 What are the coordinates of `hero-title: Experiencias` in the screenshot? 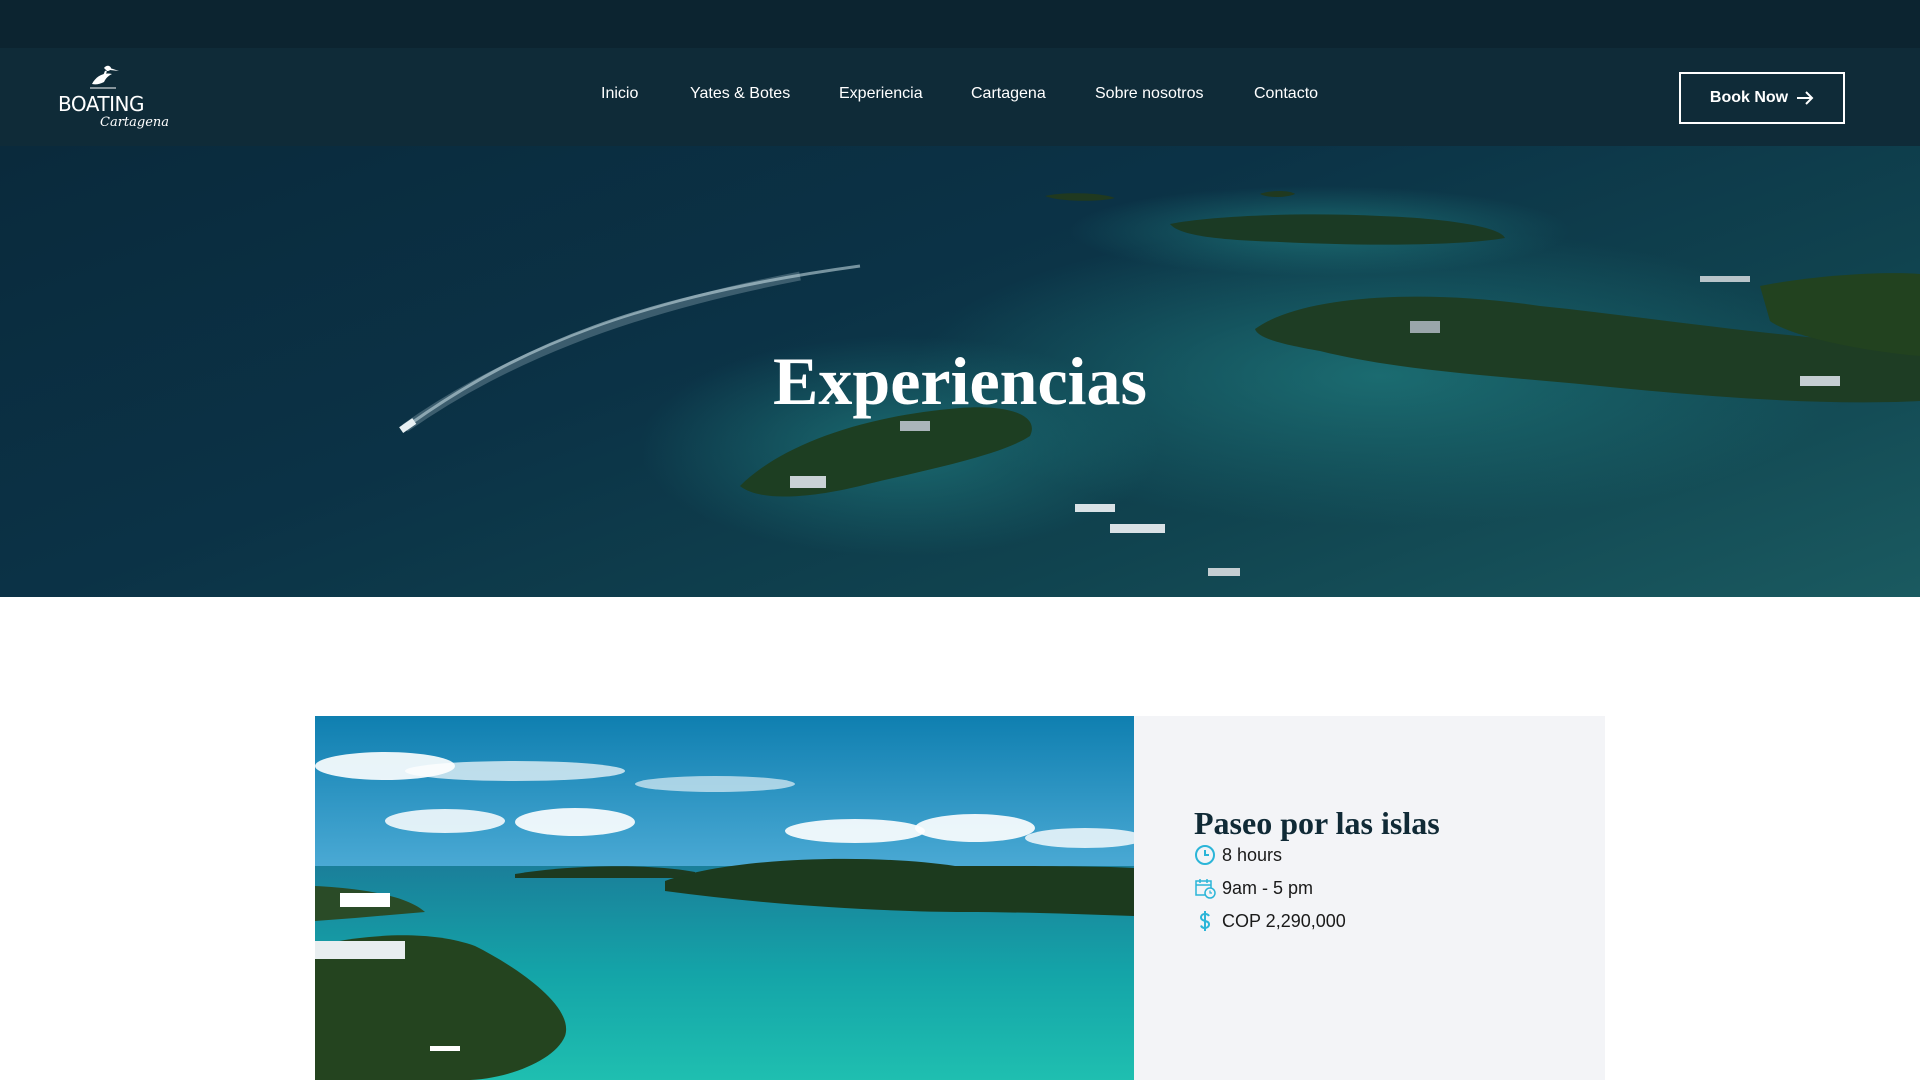 It's located at (960, 380).